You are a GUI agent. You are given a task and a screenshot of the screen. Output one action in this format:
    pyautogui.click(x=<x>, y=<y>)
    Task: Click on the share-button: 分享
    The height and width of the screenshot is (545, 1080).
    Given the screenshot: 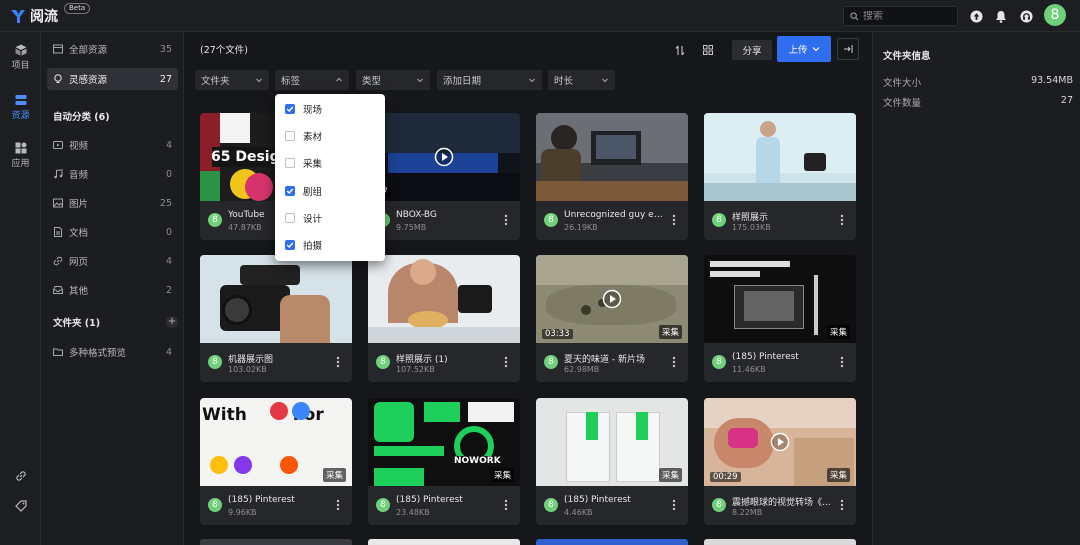 What is the action you would take?
    pyautogui.click(x=752, y=50)
    